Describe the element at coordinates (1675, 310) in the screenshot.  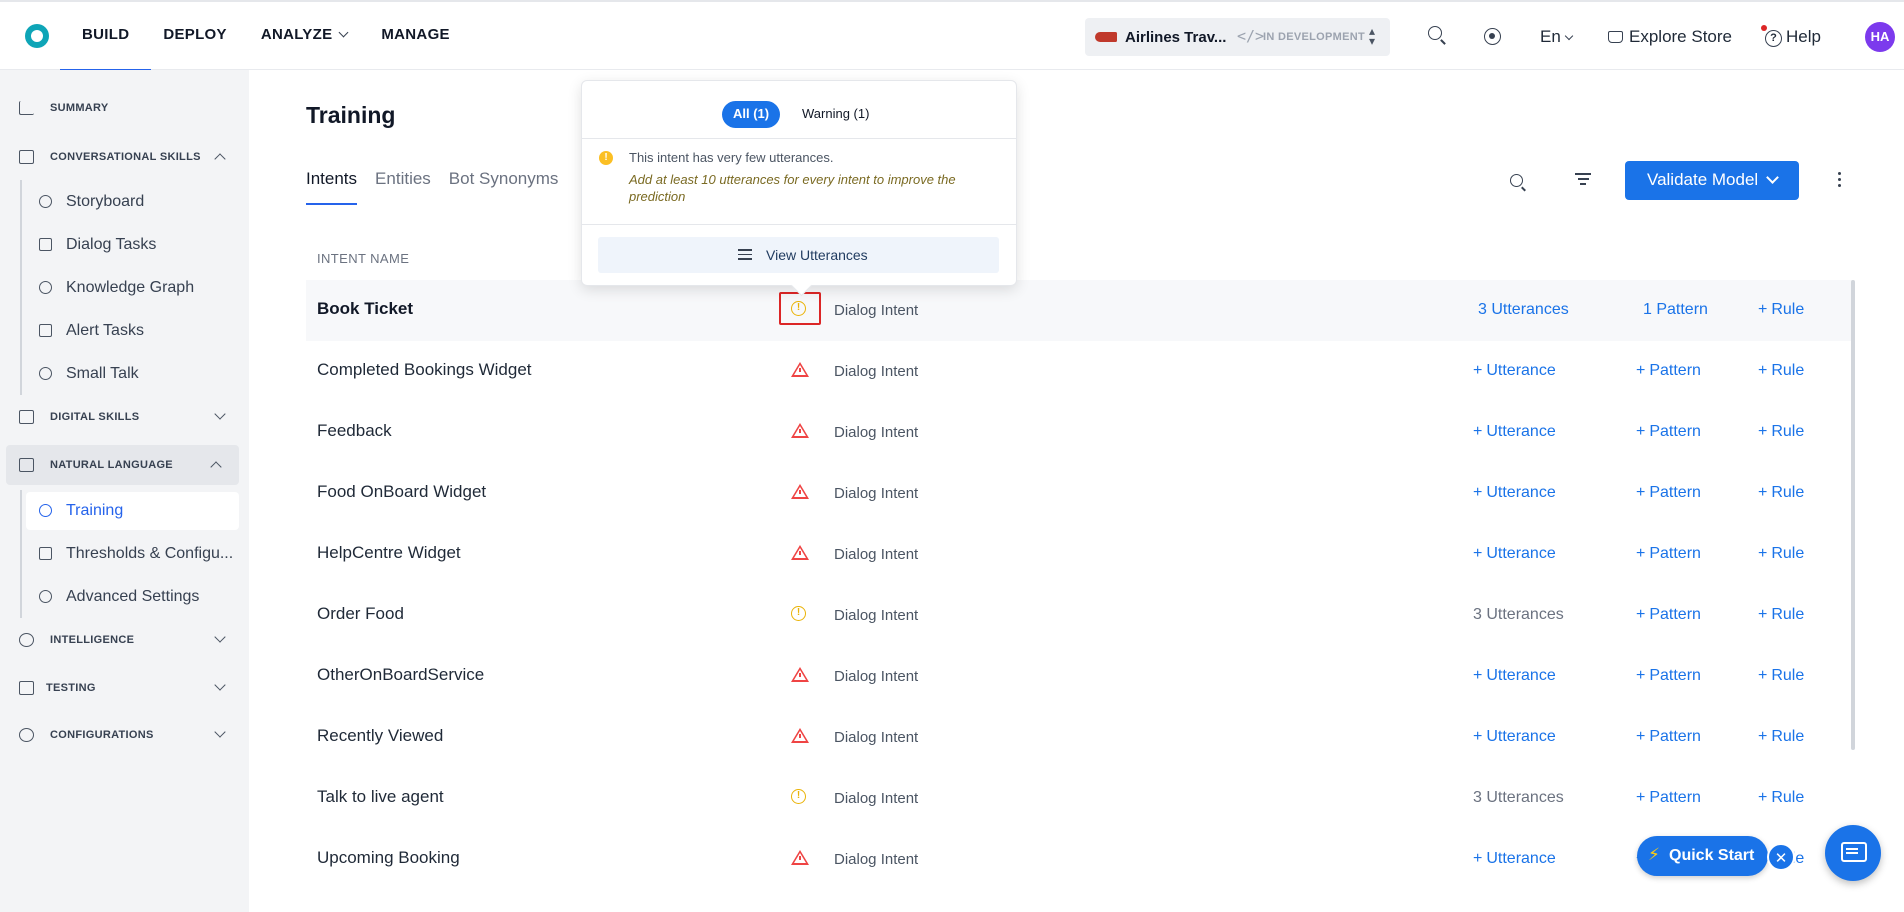
I see `pattern-count: 1 Pattern` at that location.